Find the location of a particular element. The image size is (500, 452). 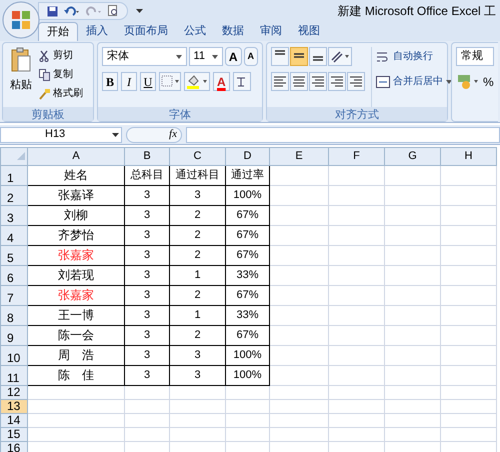

middle-align-icon is located at coordinates (299, 56).